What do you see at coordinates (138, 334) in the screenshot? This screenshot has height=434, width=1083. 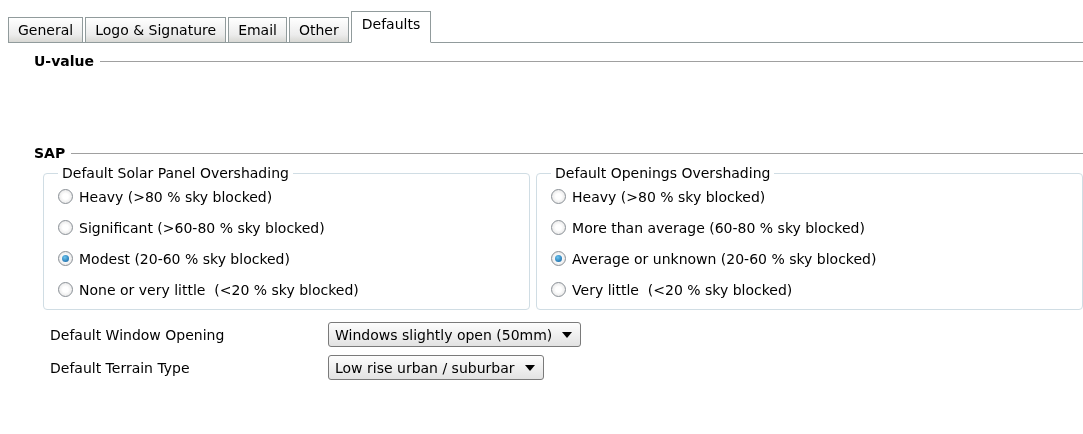 I see `field-label: Default Window Opening` at bounding box center [138, 334].